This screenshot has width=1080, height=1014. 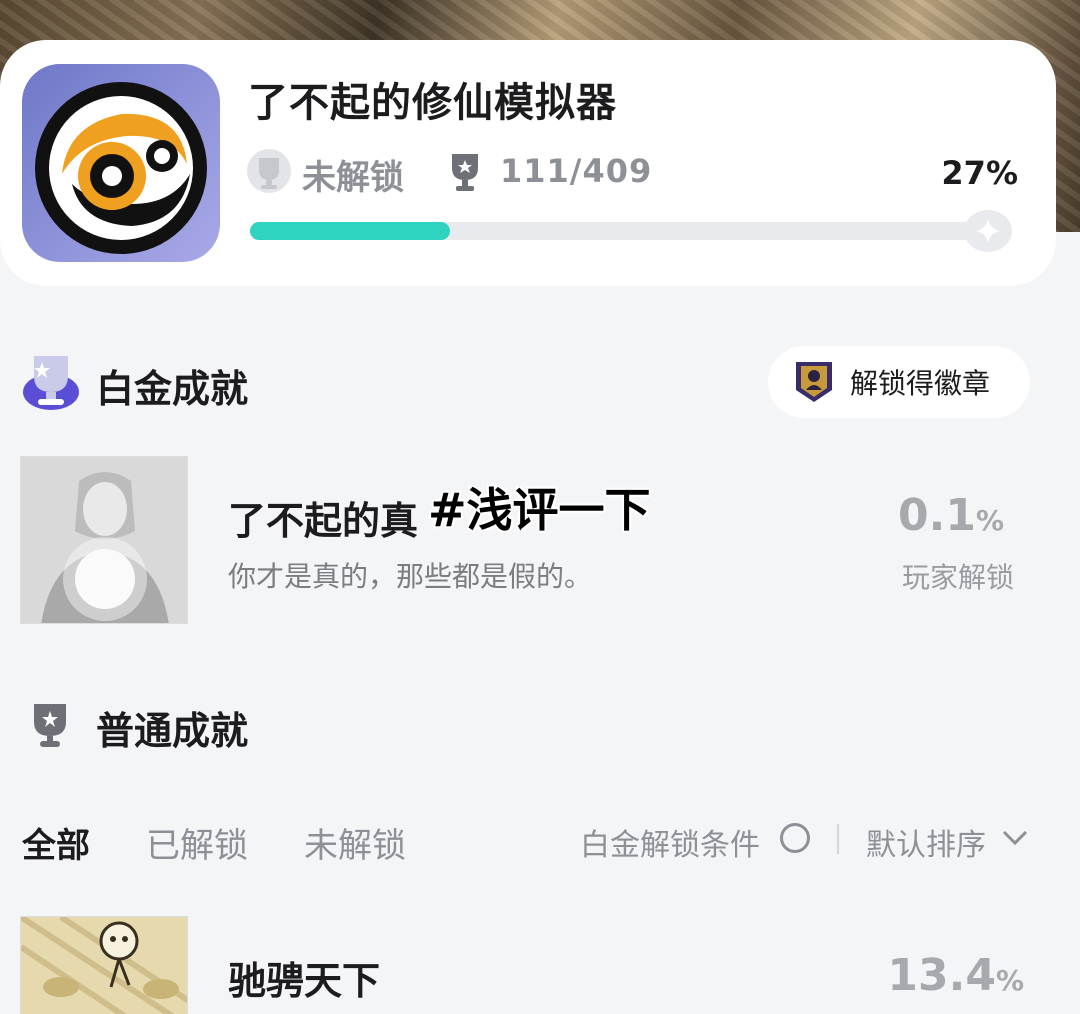 I want to click on trophy-count: 111/409, so click(x=576, y=171).